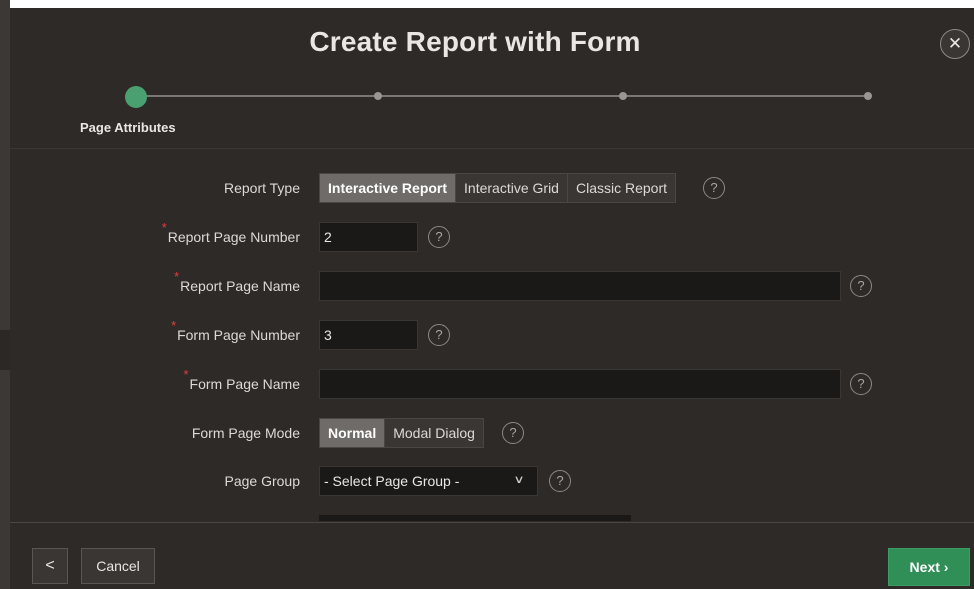  What do you see at coordinates (492, 555) in the screenshot?
I see `dialog-footer: < Cancel Next ›` at bounding box center [492, 555].